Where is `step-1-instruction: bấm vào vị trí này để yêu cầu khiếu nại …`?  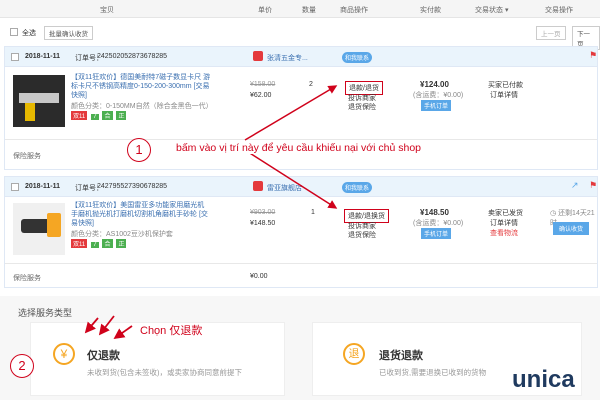 step-1-instruction: bấm vào vị trí này để yêu cầu khiếu nại … is located at coordinates (299, 148).